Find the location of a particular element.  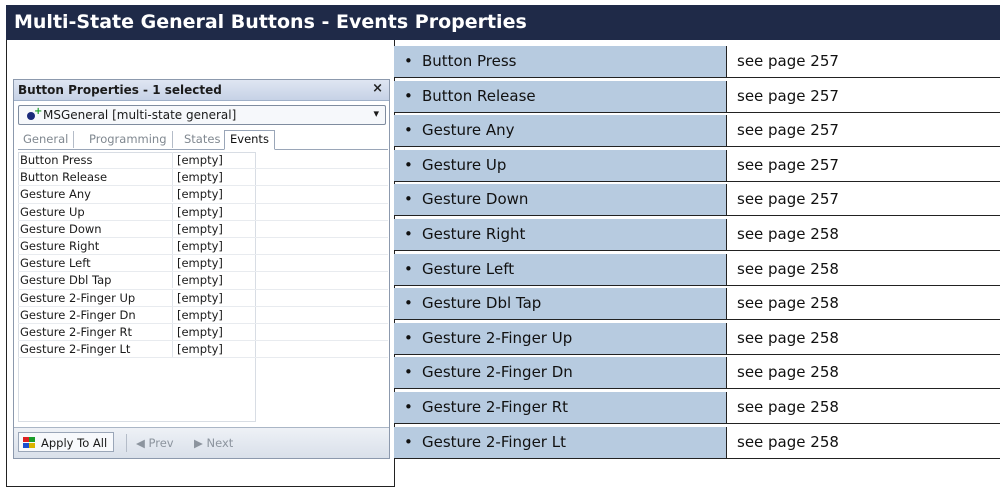

event-name: Gesture 2-Finger Up is located at coordinates (497, 337).